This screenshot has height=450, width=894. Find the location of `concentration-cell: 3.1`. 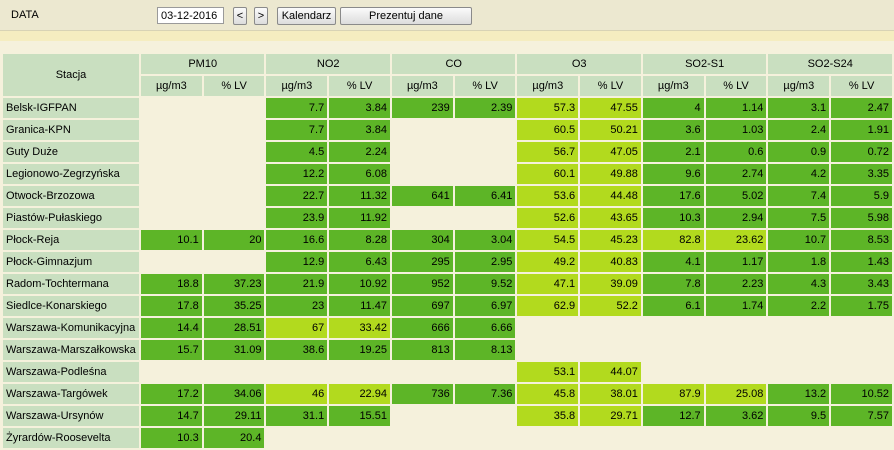

concentration-cell: 3.1 is located at coordinates (799, 108).